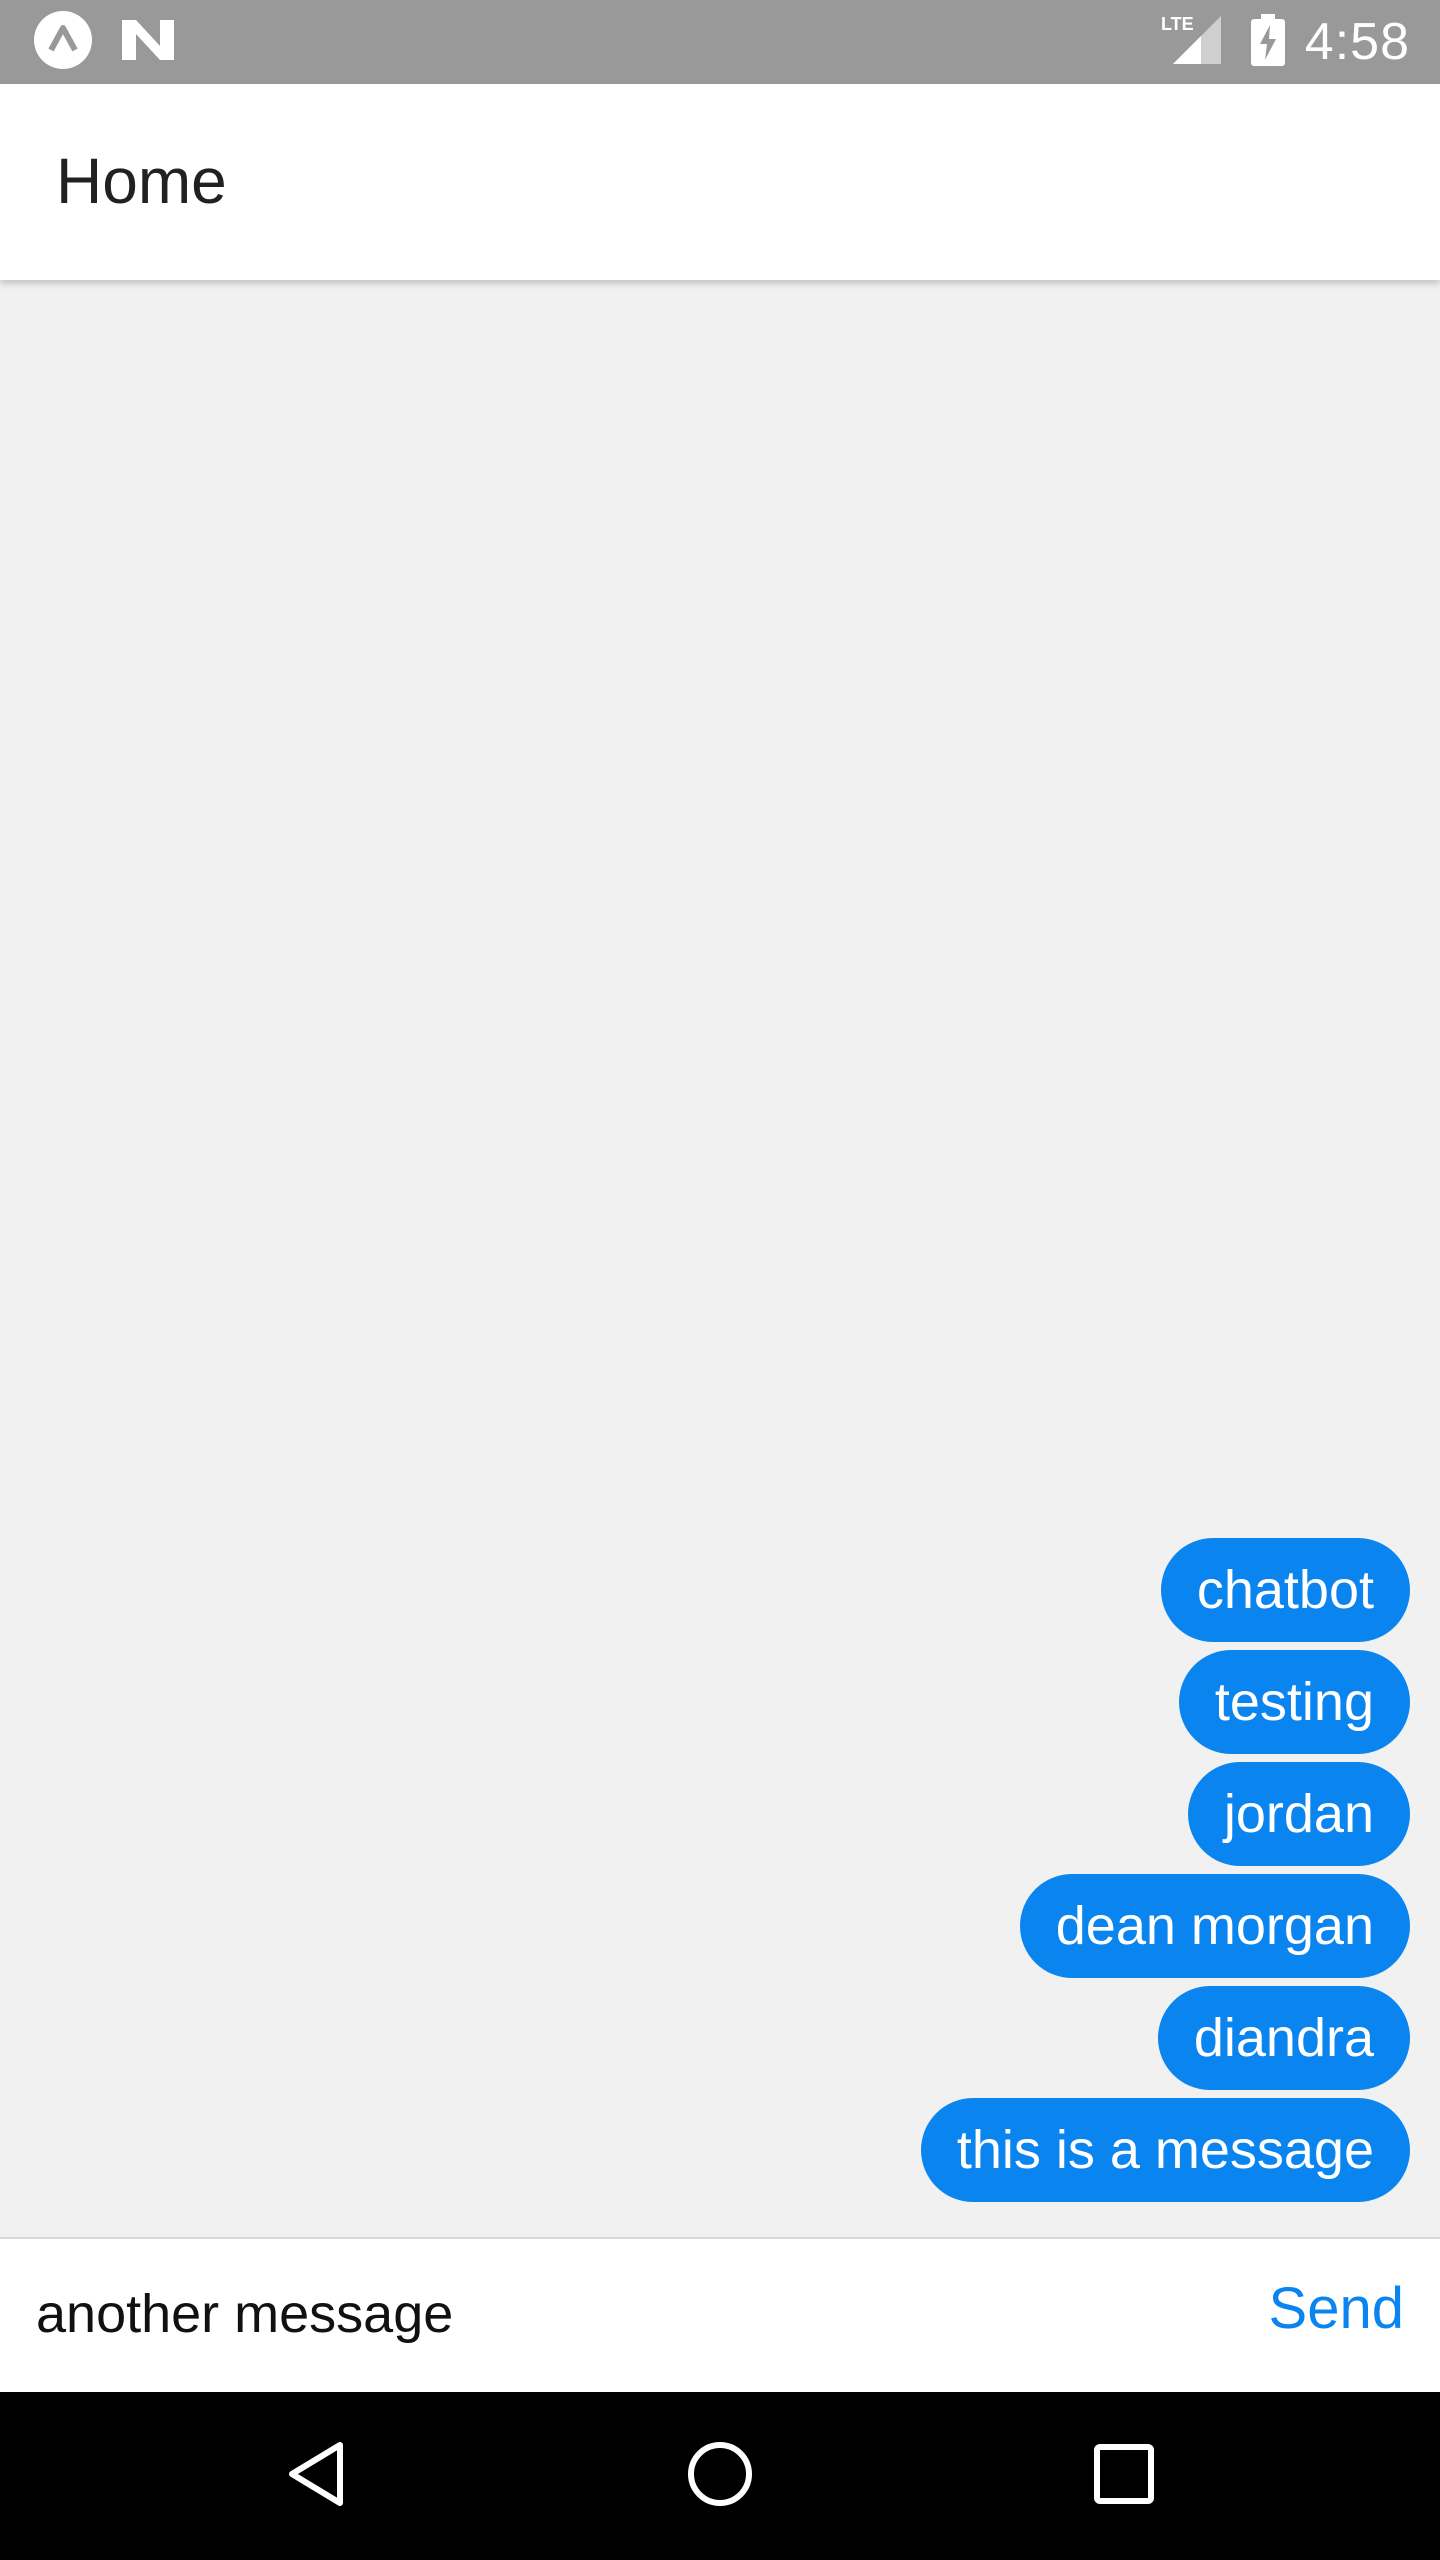 The height and width of the screenshot is (2560, 1440). Describe the element at coordinates (1283, 2038) in the screenshot. I see `message-bubble: diandra` at that location.